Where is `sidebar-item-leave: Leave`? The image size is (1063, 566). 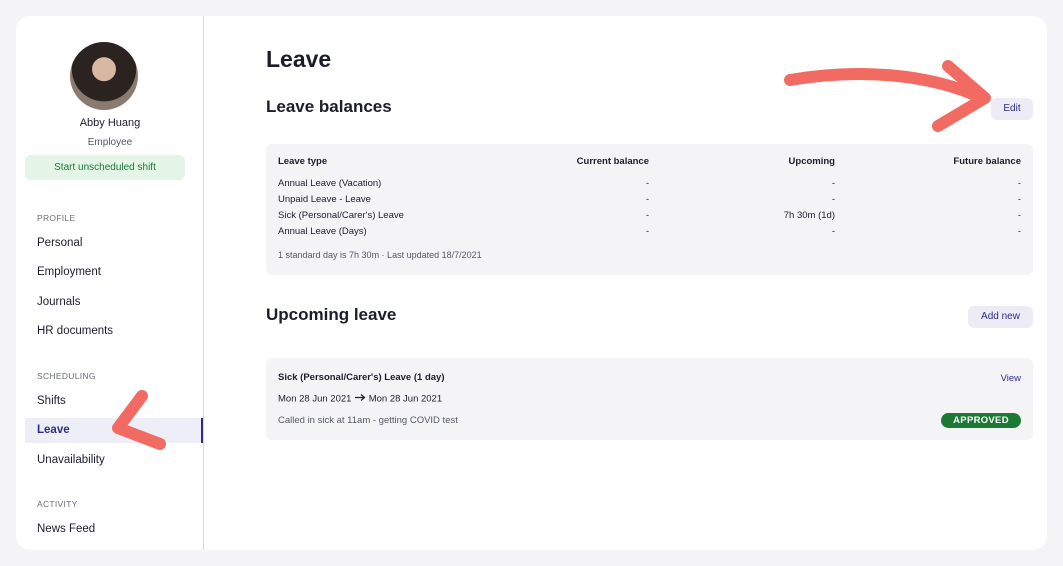
sidebar-item-leave: Leave is located at coordinates (114, 430).